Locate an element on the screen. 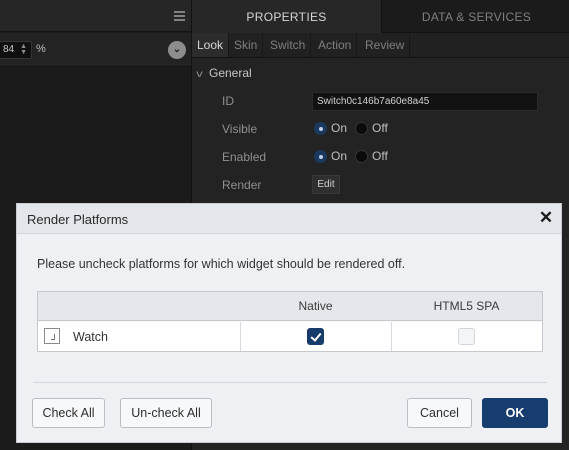  column-native-header: Native is located at coordinates (315, 306).